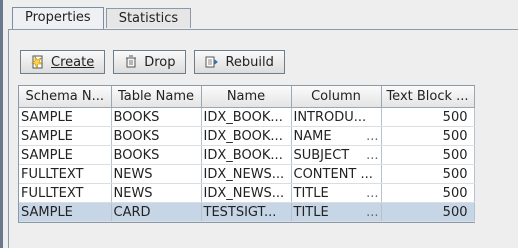  I want to click on tab-bar: Properties Statistics, so click(102, 18).